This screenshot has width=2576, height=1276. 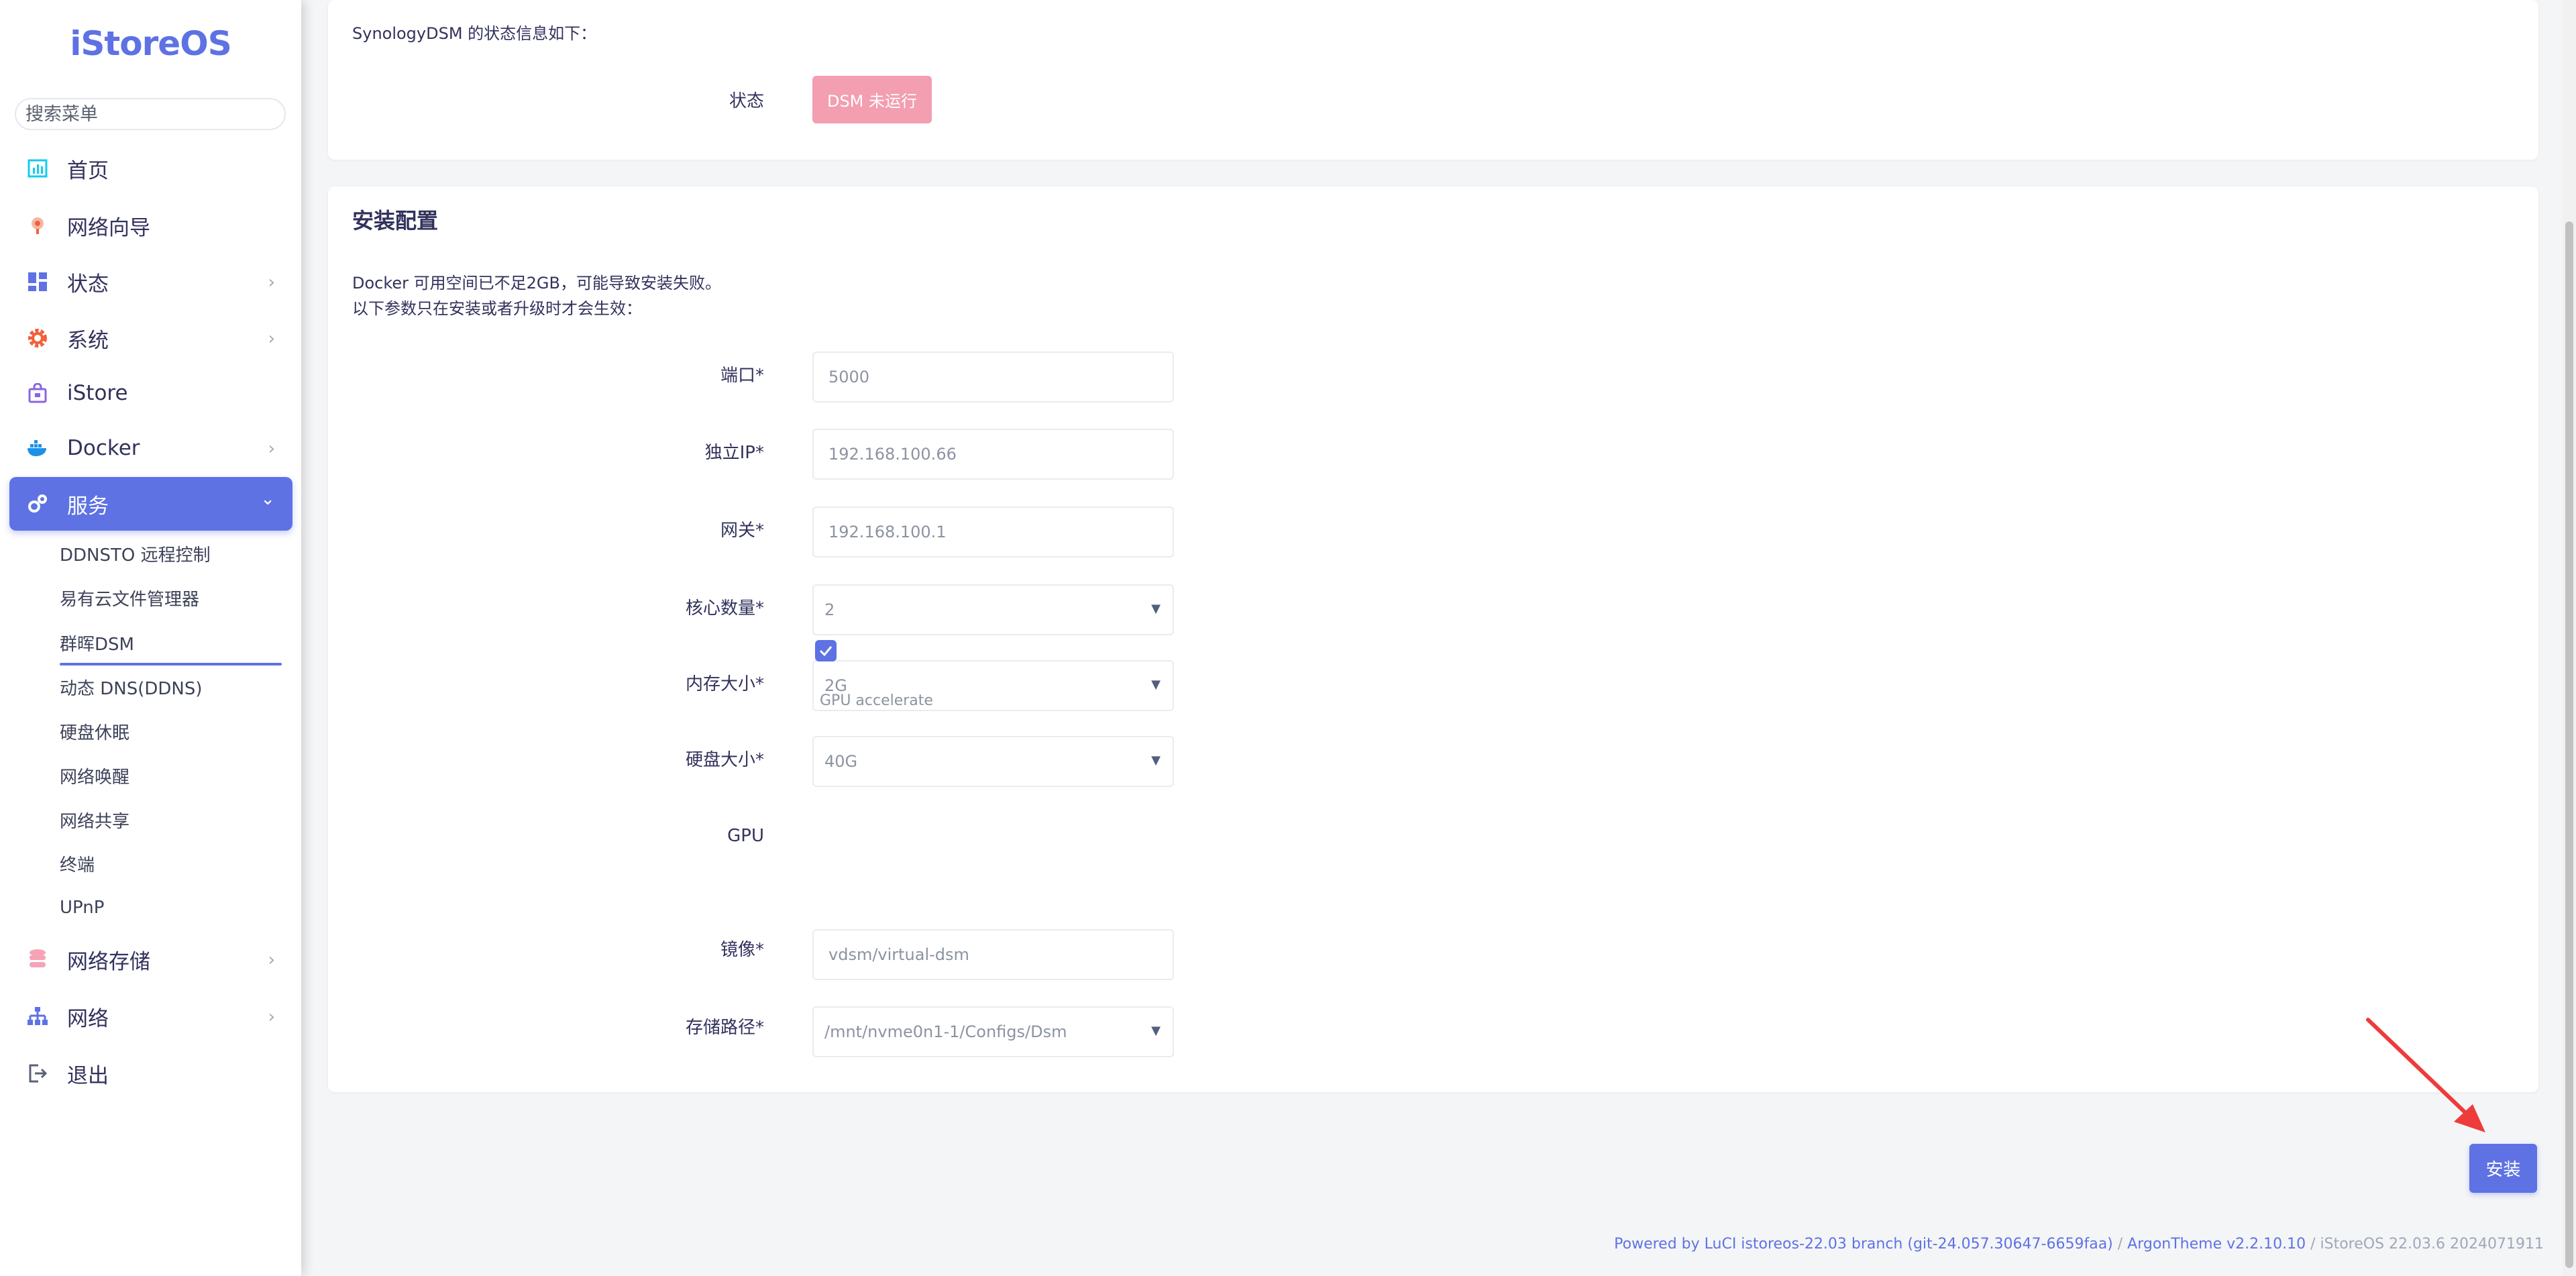 I want to click on submenu-item-synology-dsm: 群晖DSM, so click(x=97, y=645).